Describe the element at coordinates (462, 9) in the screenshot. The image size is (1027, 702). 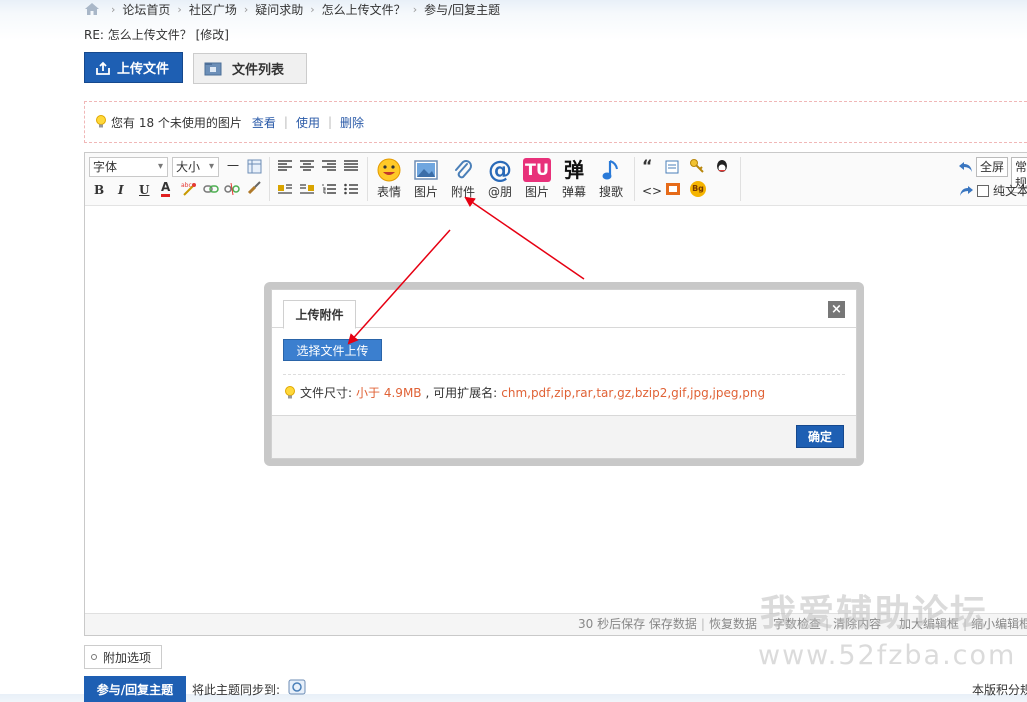
I see `breadcrumb-current: 参与/回复主题` at that location.